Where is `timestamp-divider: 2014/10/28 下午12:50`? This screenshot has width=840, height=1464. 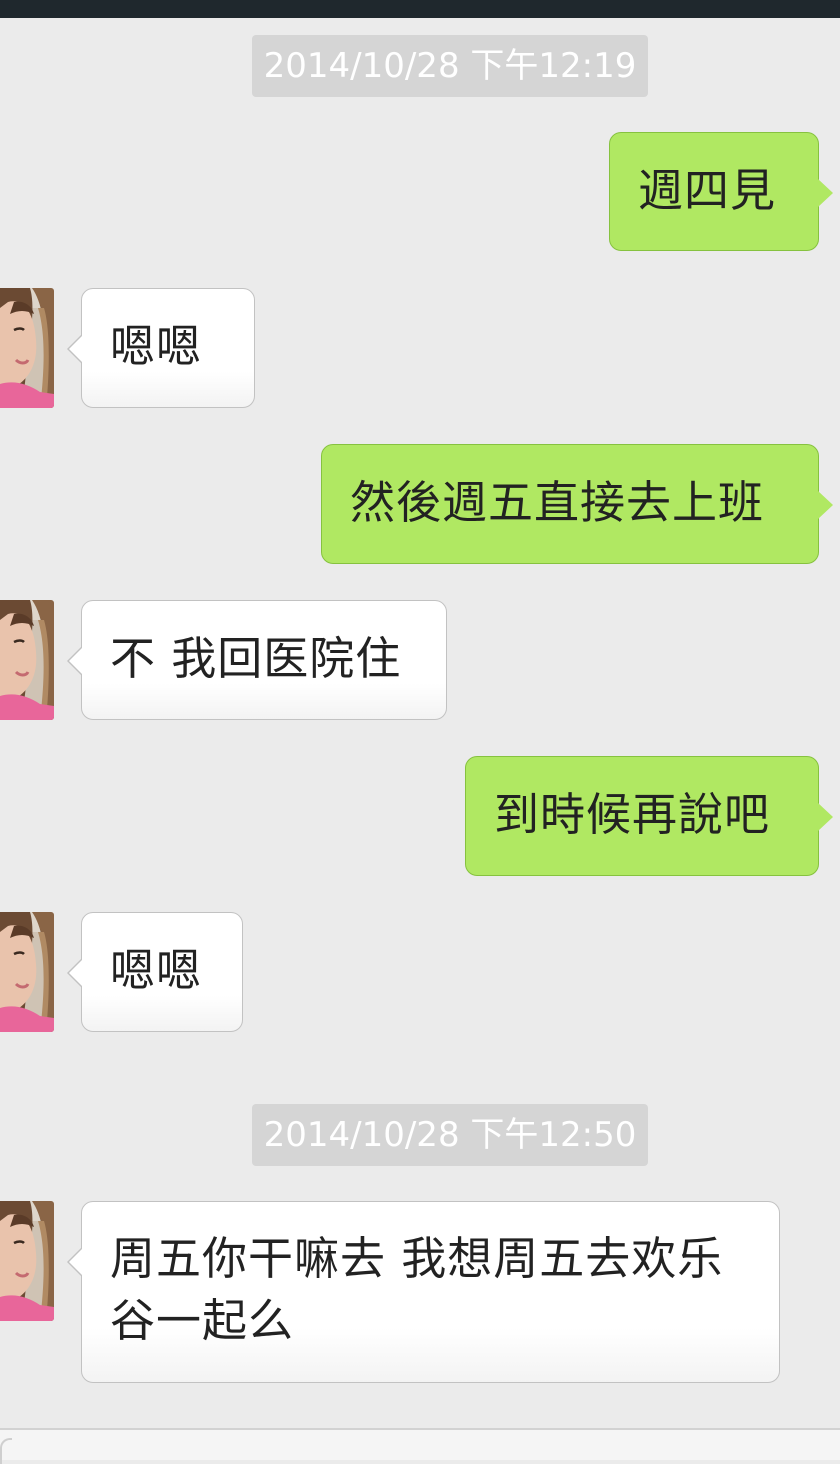 timestamp-divider: 2014/10/28 下午12:50 is located at coordinates (450, 1135).